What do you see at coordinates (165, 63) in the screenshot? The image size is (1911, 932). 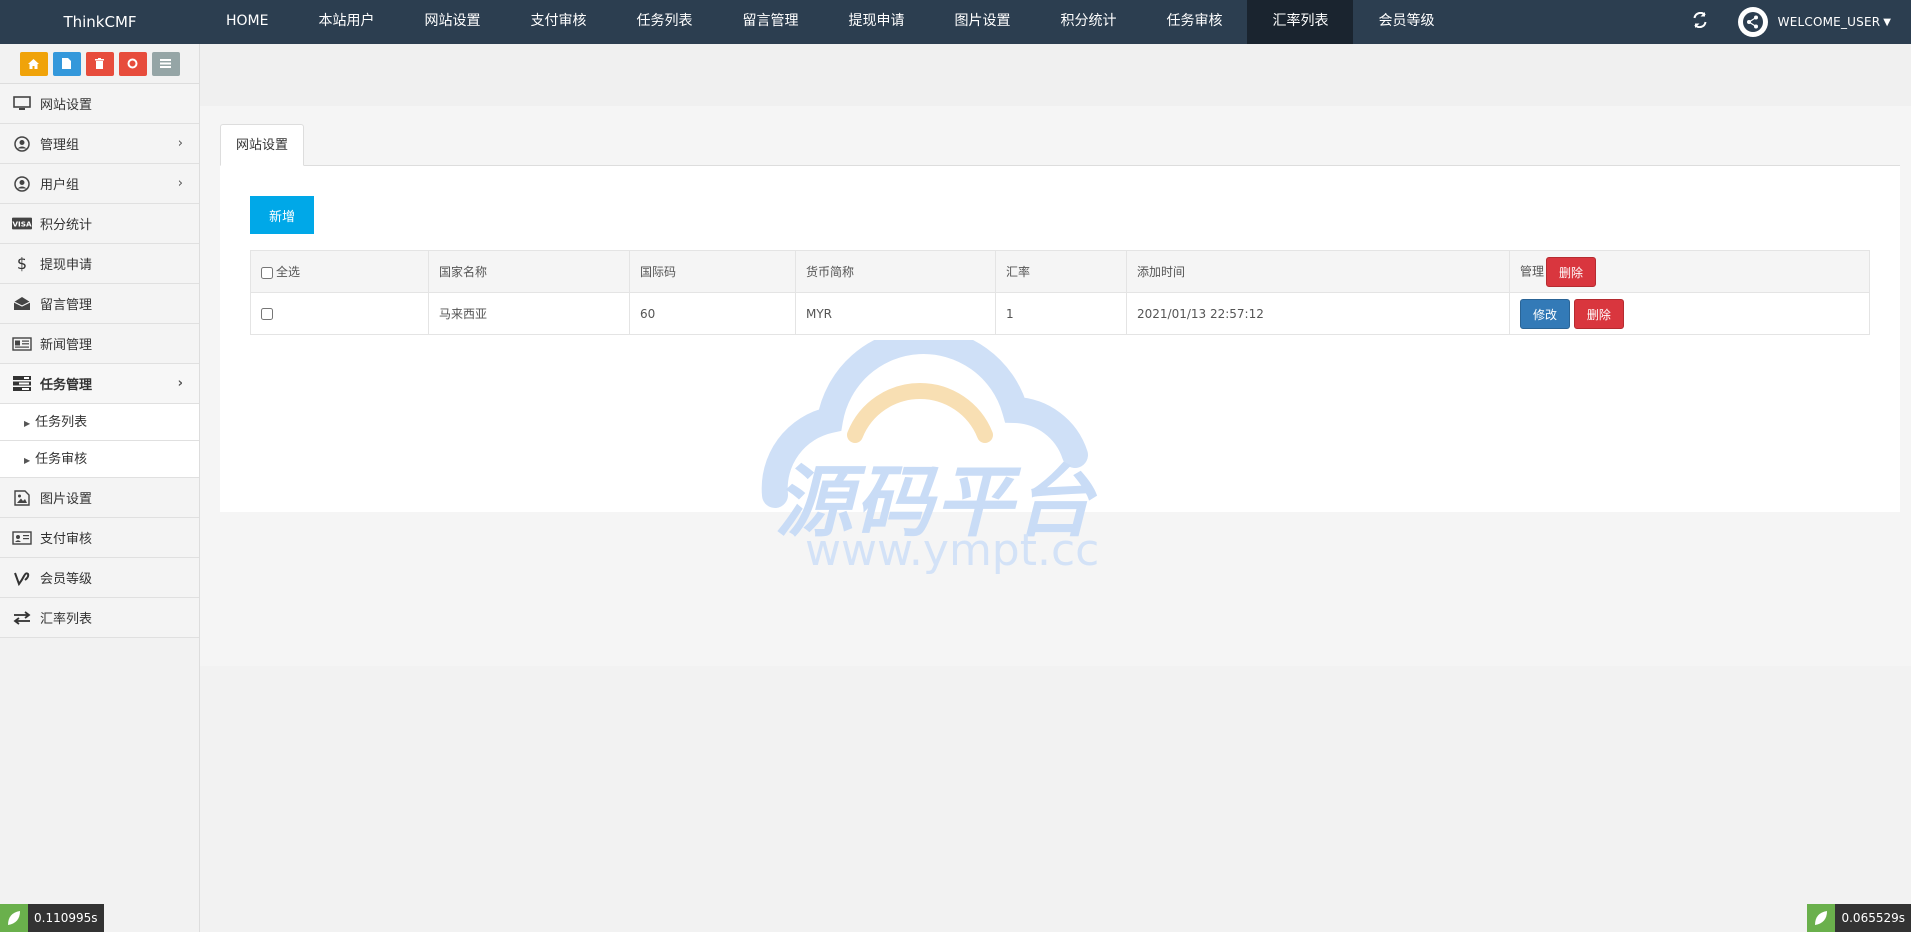 I see `list-icon` at bounding box center [165, 63].